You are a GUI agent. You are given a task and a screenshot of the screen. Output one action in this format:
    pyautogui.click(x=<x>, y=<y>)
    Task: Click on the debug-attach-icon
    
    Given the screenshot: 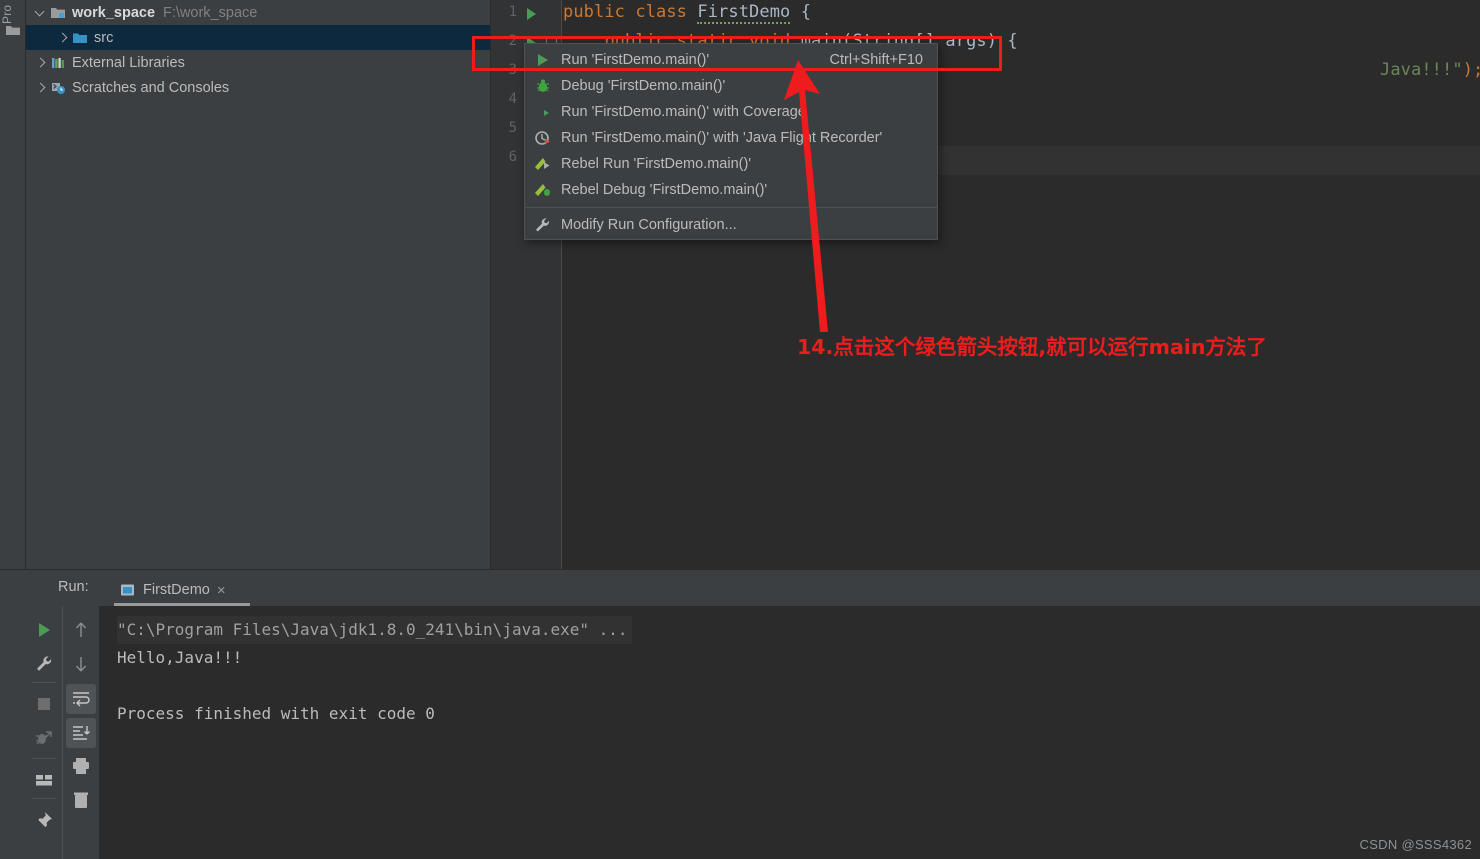 What is the action you would take?
    pyautogui.click(x=44, y=738)
    